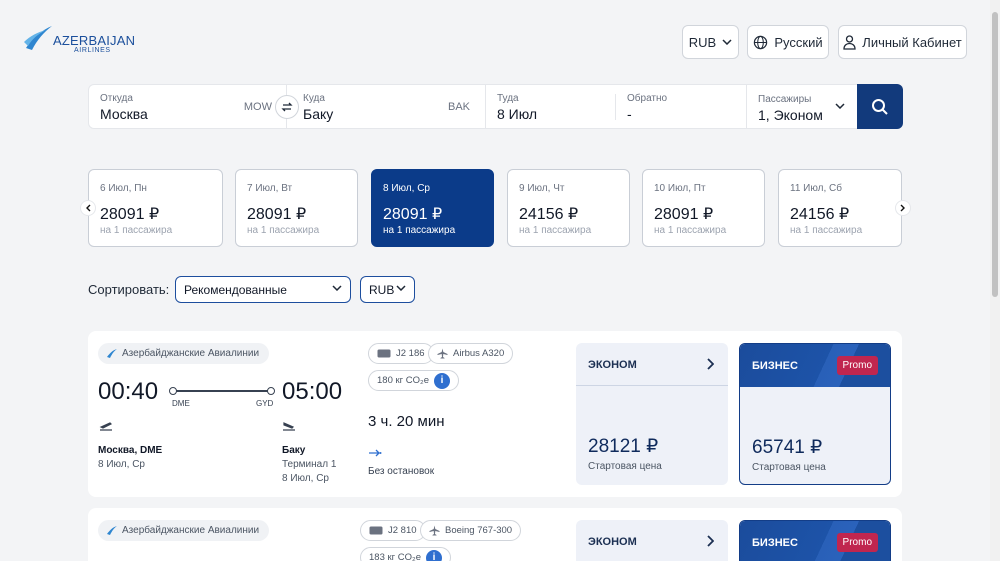 The image size is (1000, 561). I want to click on currency-select: RUB, so click(387, 289).